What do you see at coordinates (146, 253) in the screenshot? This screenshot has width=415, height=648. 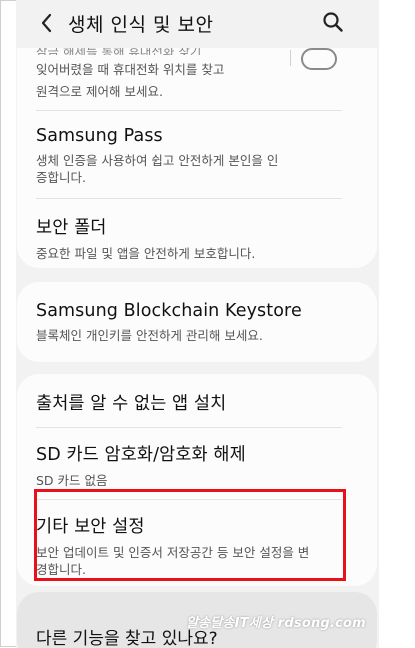 I see `secure-folder-desc: 중요한 파일 및 앱을 안전하게 보호합니다.` at bounding box center [146, 253].